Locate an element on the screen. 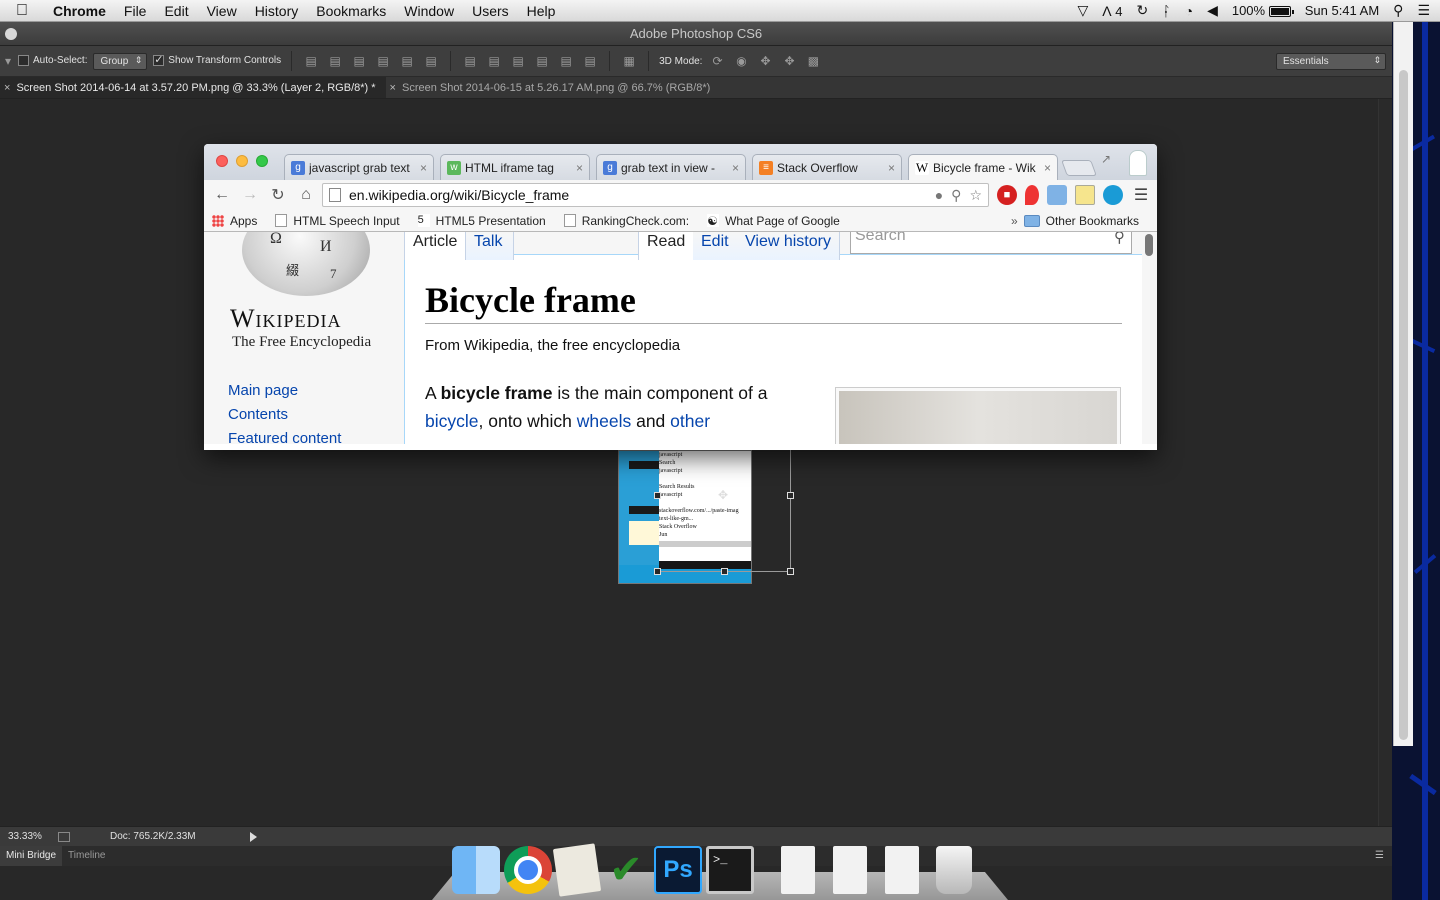 The height and width of the screenshot is (900, 1440). distribute-vcenter-icon: ▤ is located at coordinates (494, 61).